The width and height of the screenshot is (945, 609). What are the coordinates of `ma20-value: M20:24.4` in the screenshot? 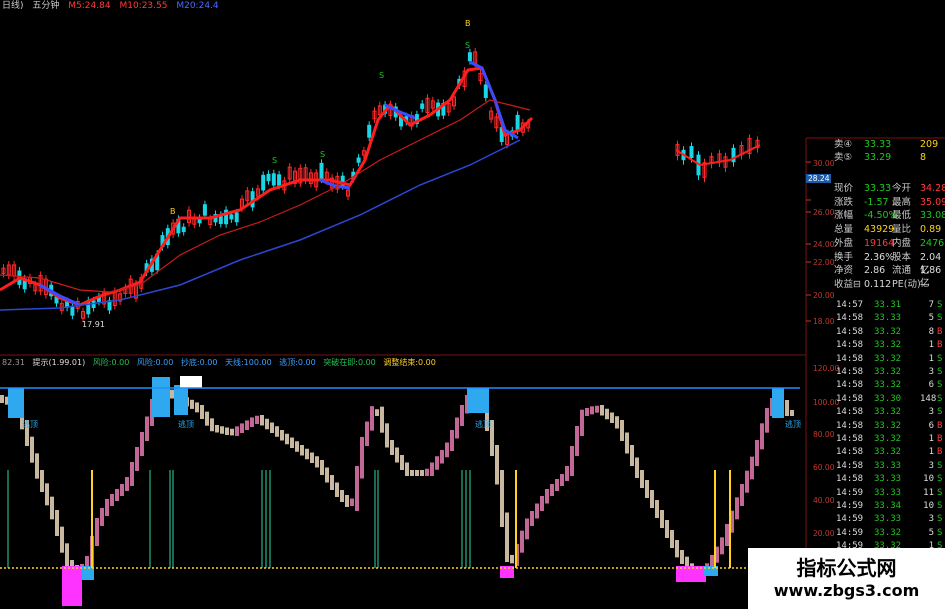 It's located at (197, 6).